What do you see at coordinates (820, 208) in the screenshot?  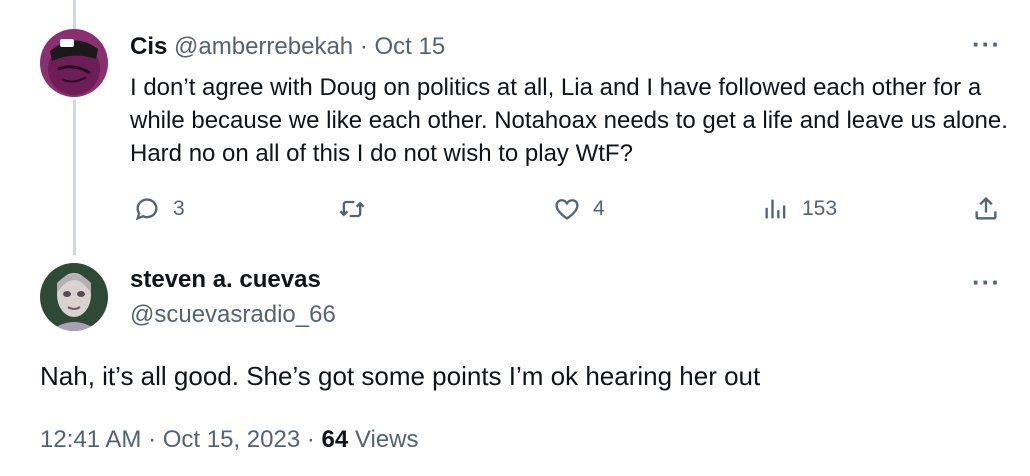 I see `views-count: 153` at bounding box center [820, 208].